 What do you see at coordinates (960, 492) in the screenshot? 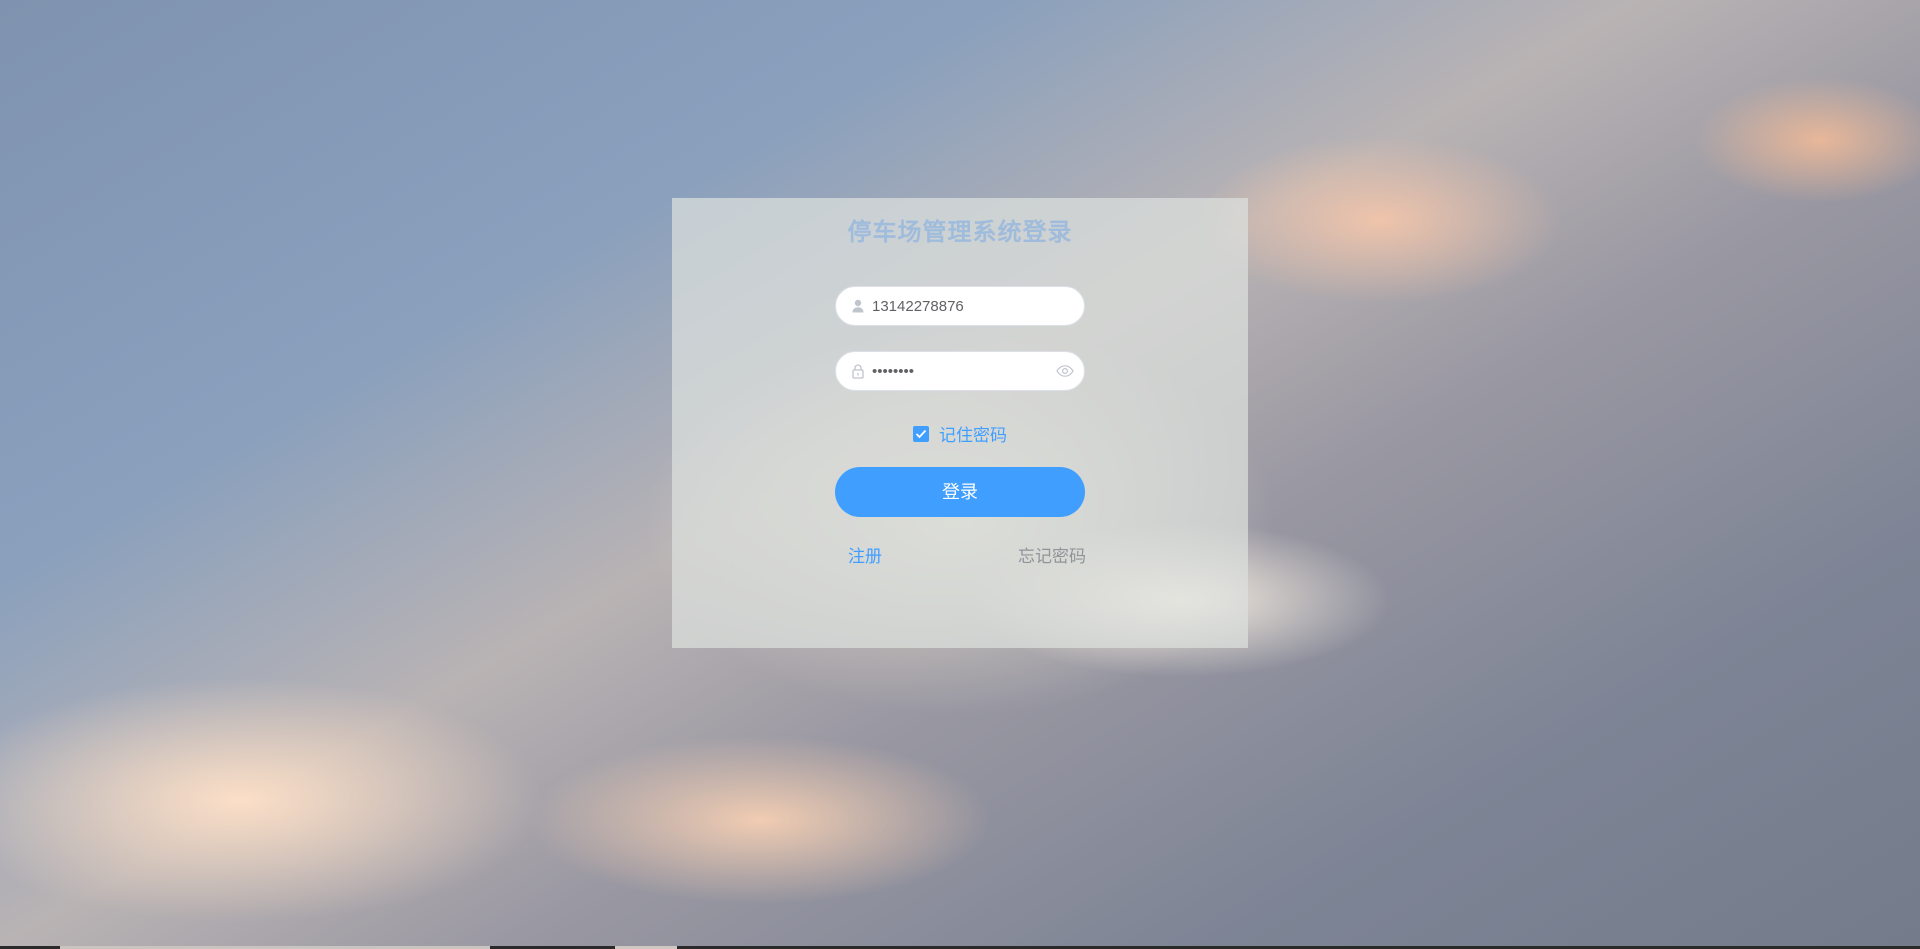
I see `login-button: 登录` at bounding box center [960, 492].